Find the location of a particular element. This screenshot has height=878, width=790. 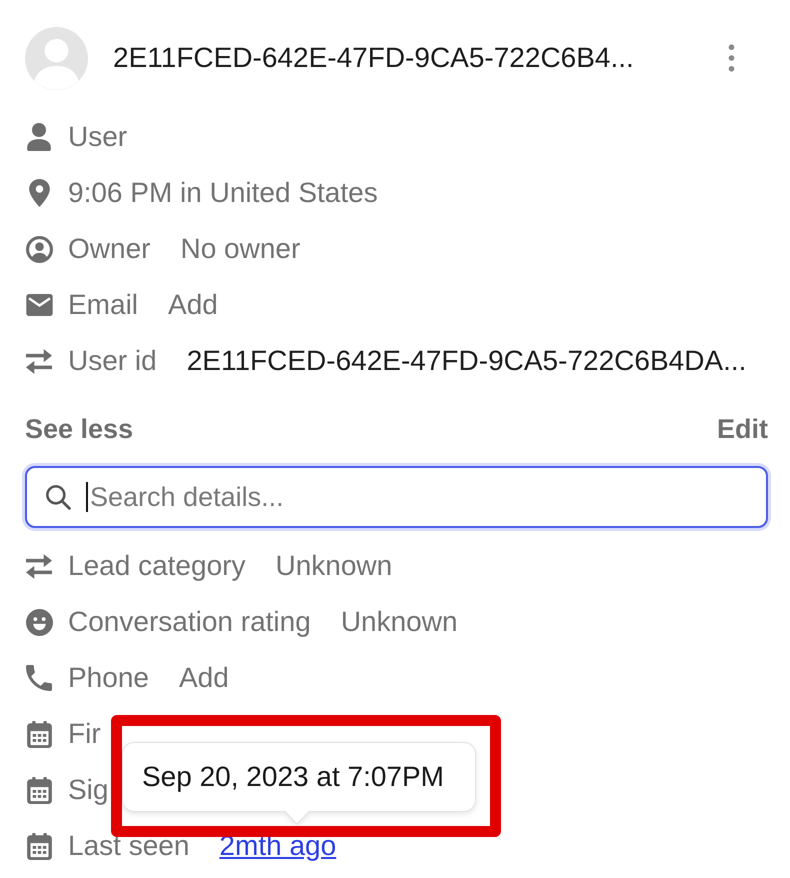

text-cursor-icon is located at coordinates (87, 497).